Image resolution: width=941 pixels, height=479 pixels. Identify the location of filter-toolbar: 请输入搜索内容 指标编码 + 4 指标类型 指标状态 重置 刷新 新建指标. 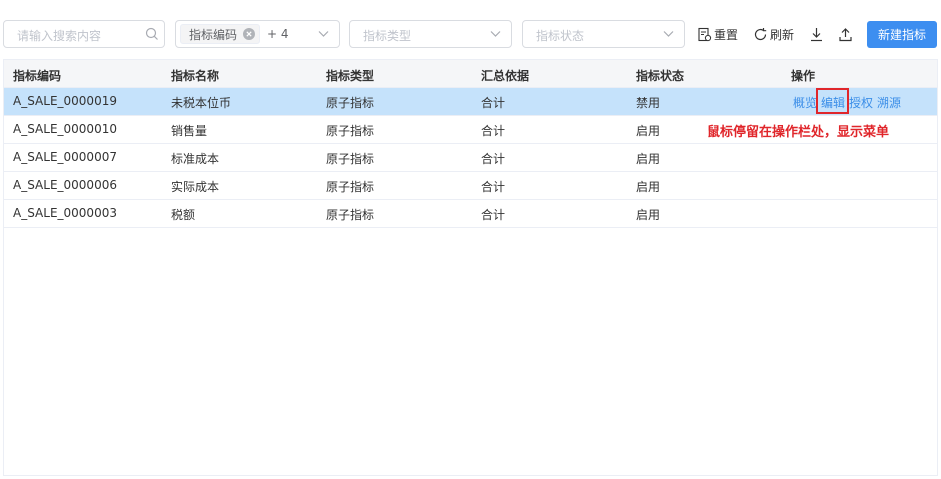
(470, 27).